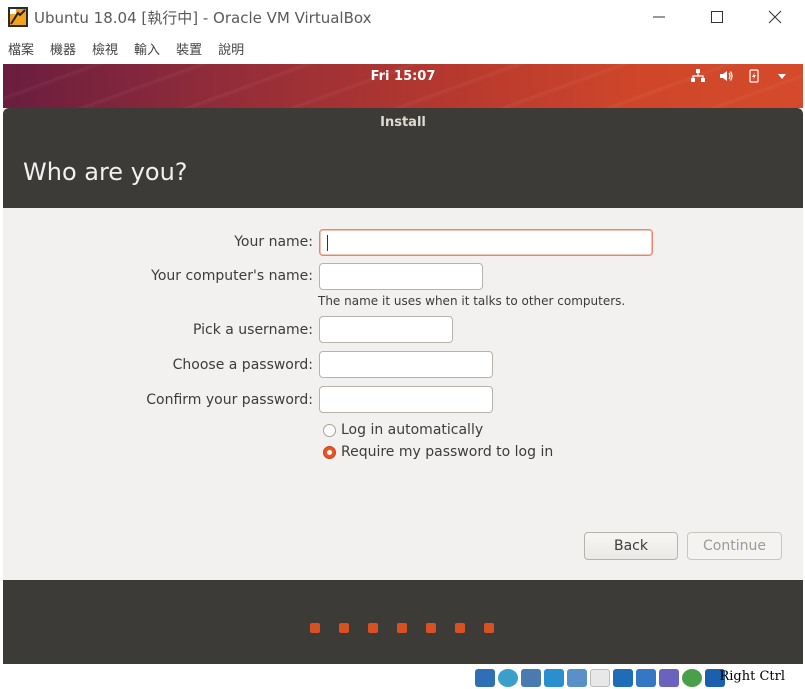 Image resolution: width=805 pixels, height=689 pixels. I want to click on network-icon, so click(698, 75).